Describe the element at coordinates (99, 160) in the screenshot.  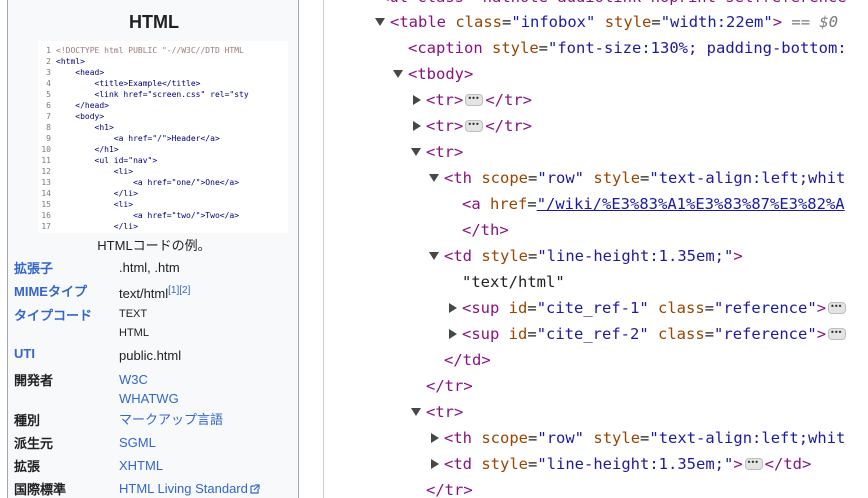
I see `code-line: 11 <ul id="nav">` at that location.